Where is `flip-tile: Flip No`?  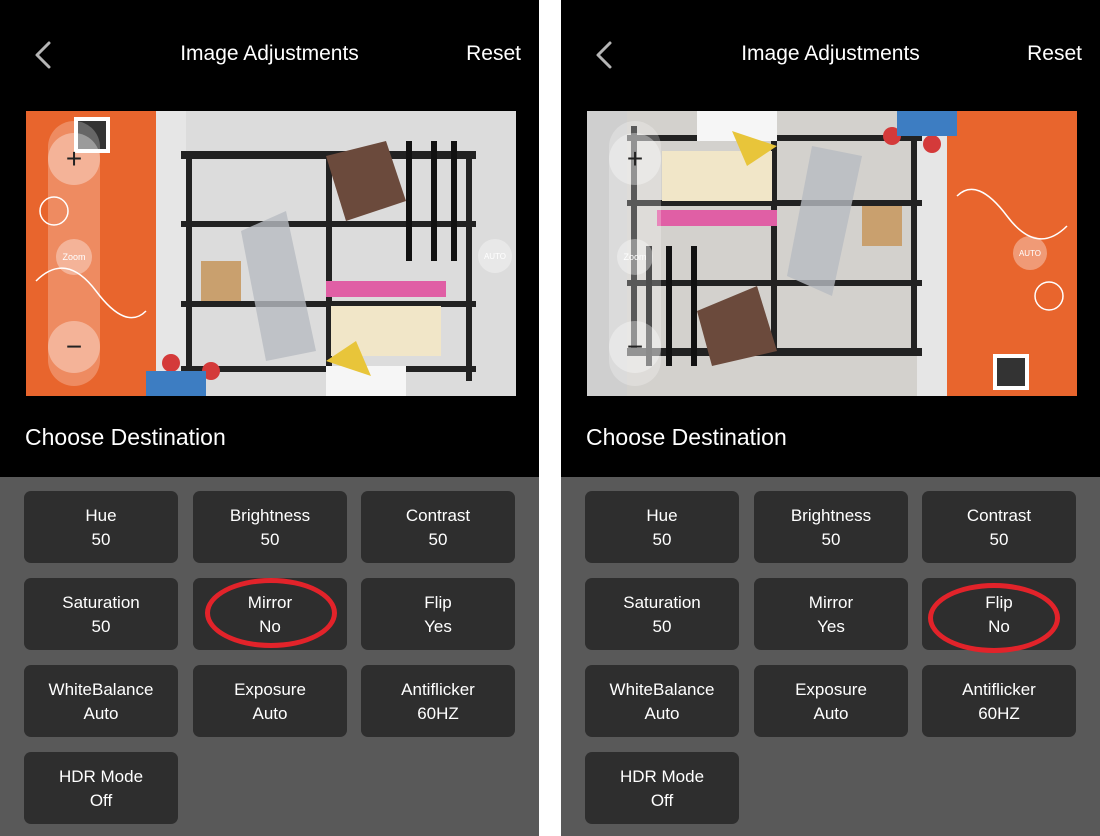 flip-tile: Flip No is located at coordinates (999, 614).